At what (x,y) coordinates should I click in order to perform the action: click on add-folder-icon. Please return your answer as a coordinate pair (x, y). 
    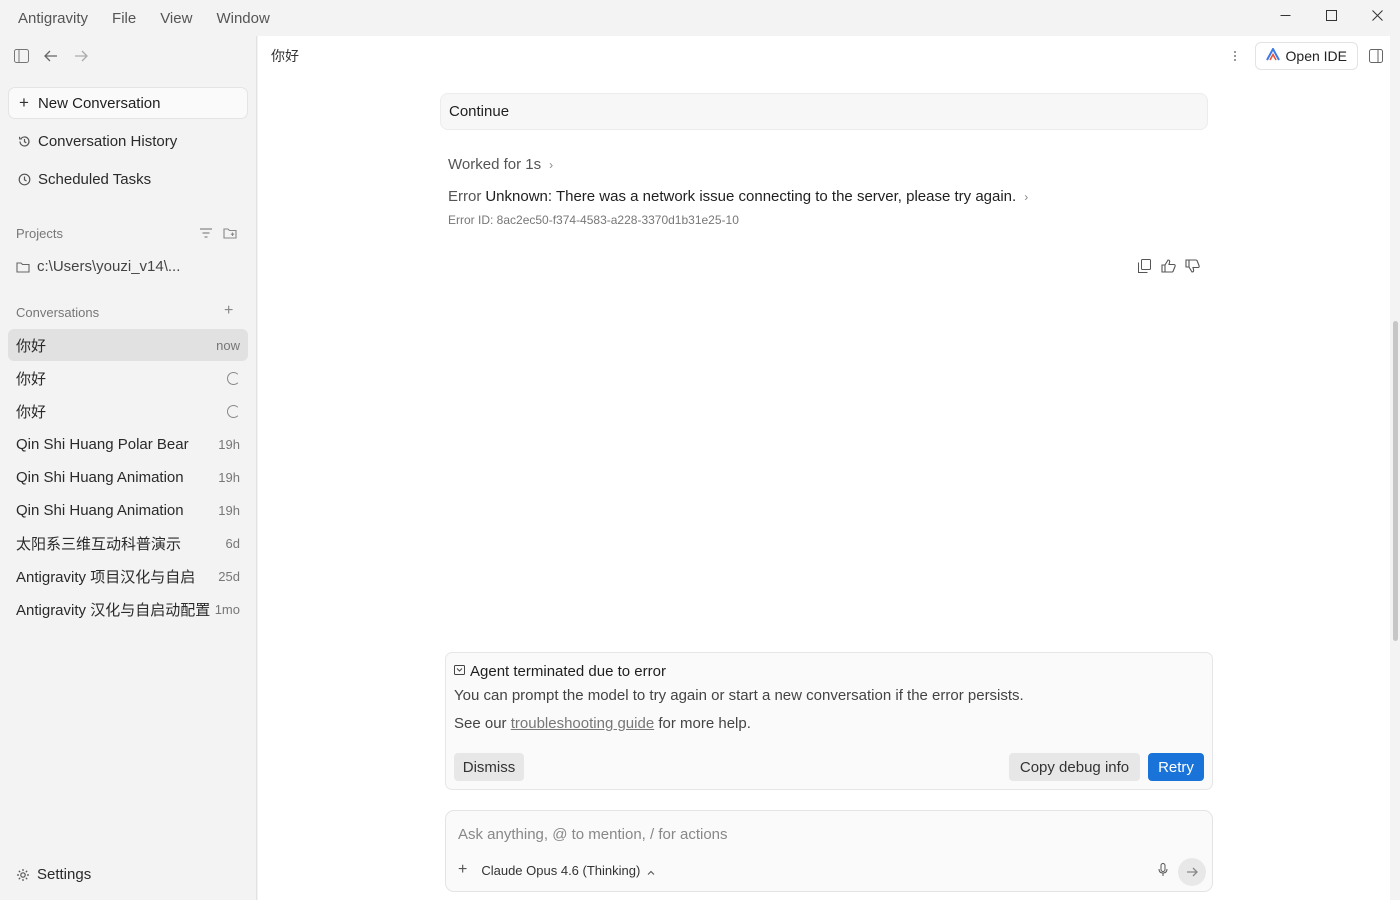
    Looking at the image, I should click on (230, 234).